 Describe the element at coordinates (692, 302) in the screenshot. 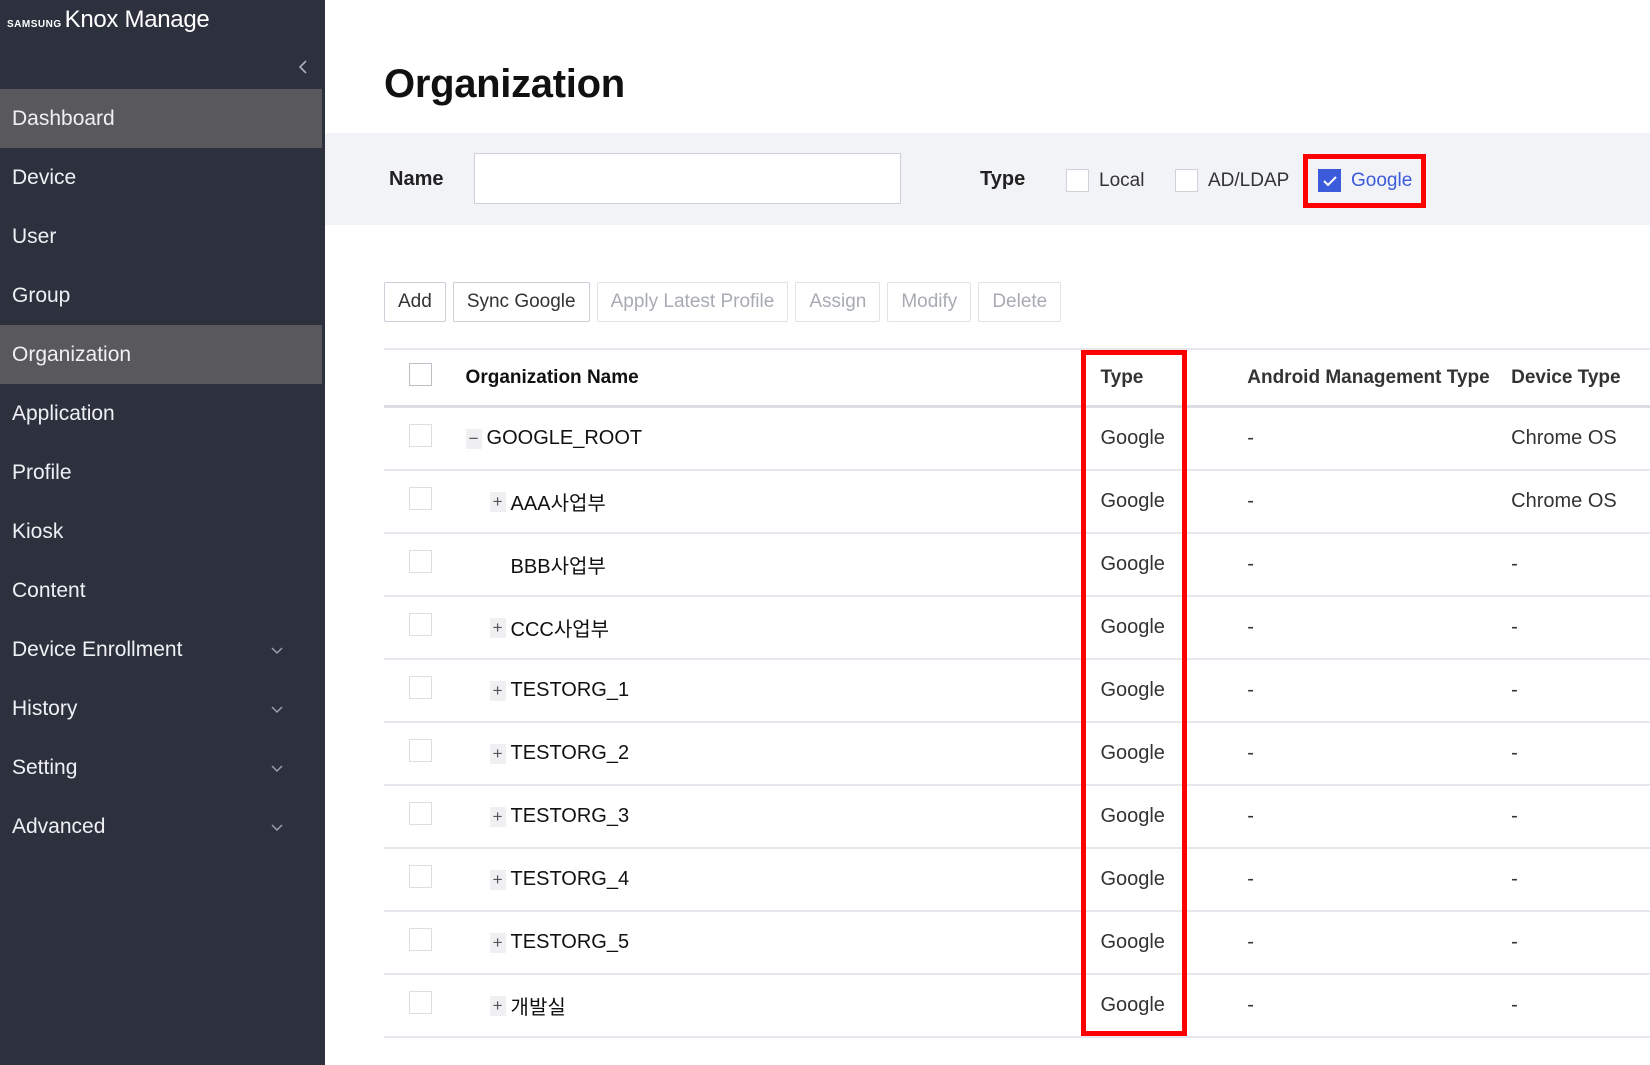

I see `apply-latest-profile-button: Apply Latest Profile` at that location.